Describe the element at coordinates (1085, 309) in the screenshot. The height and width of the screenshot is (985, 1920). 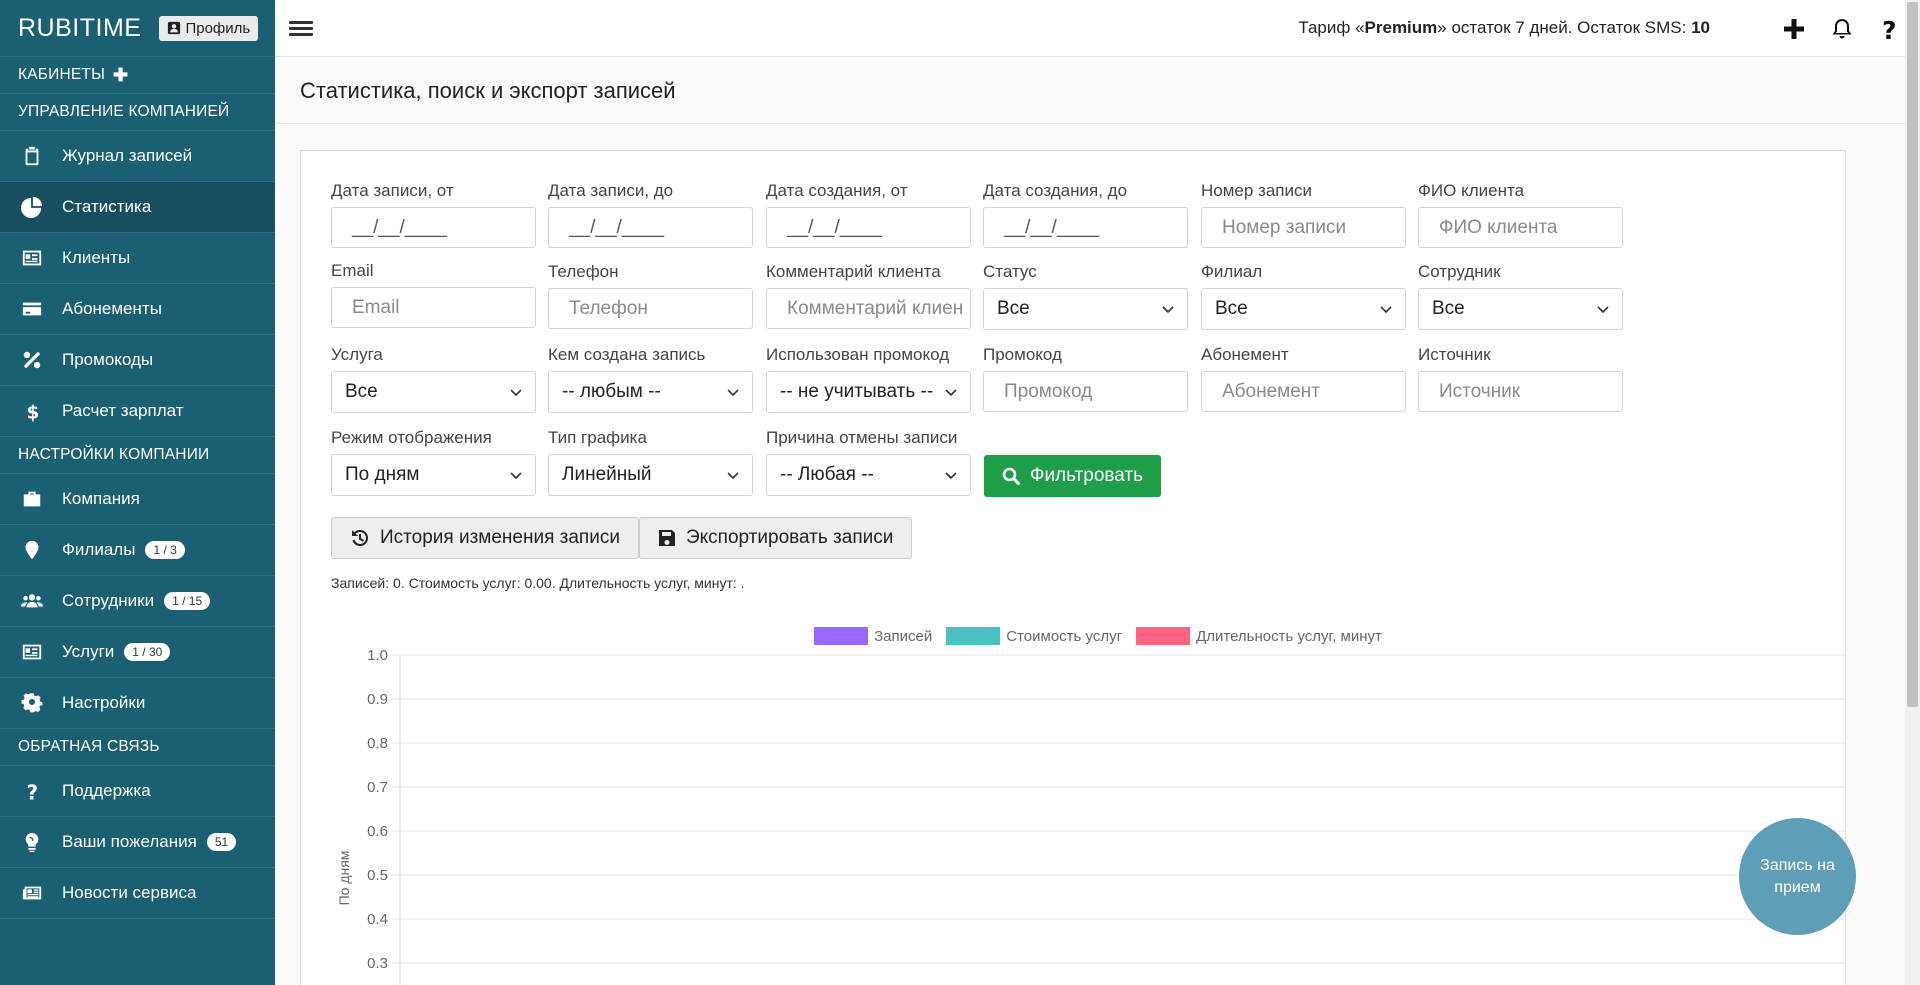
I see `status-select: Все` at that location.